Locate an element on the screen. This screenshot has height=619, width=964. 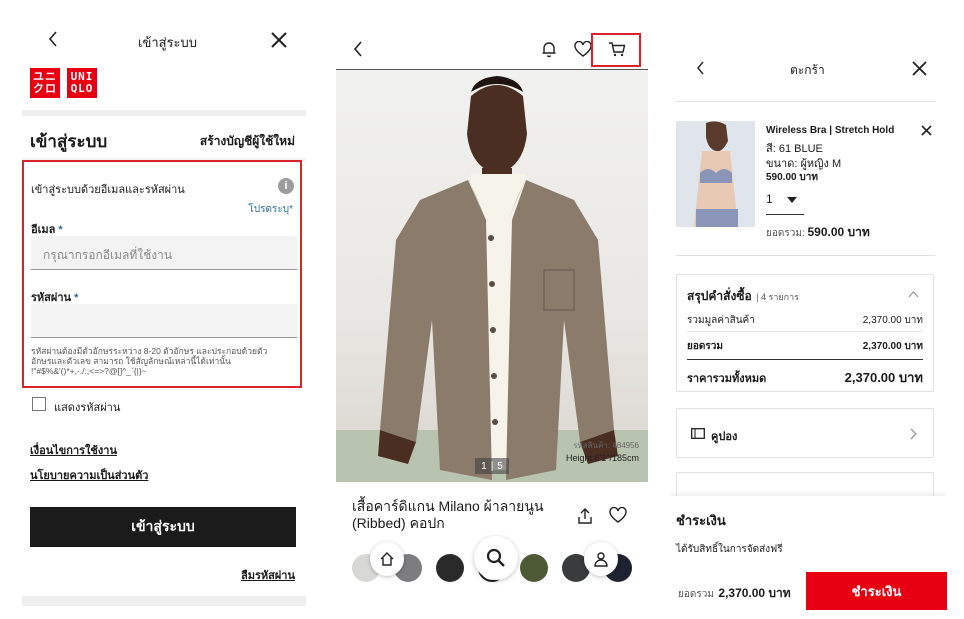
terms-link: เงื่อนไขการใช้งาน is located at coordinates (73, 450).